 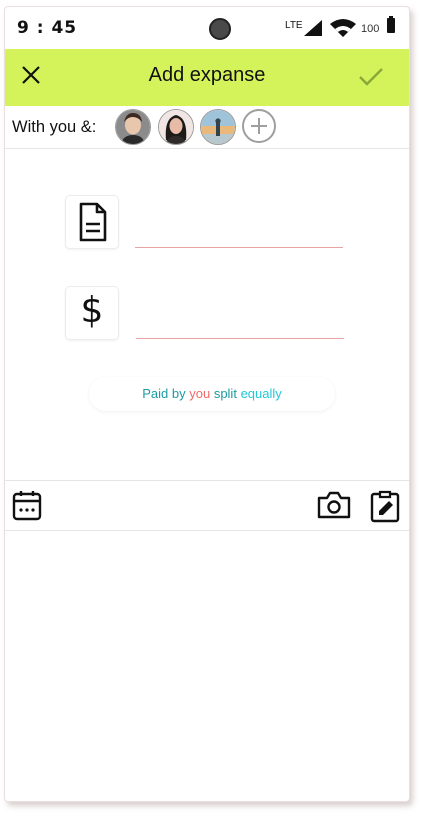 I want to click on amount-underline, so click(x=240, y=338).